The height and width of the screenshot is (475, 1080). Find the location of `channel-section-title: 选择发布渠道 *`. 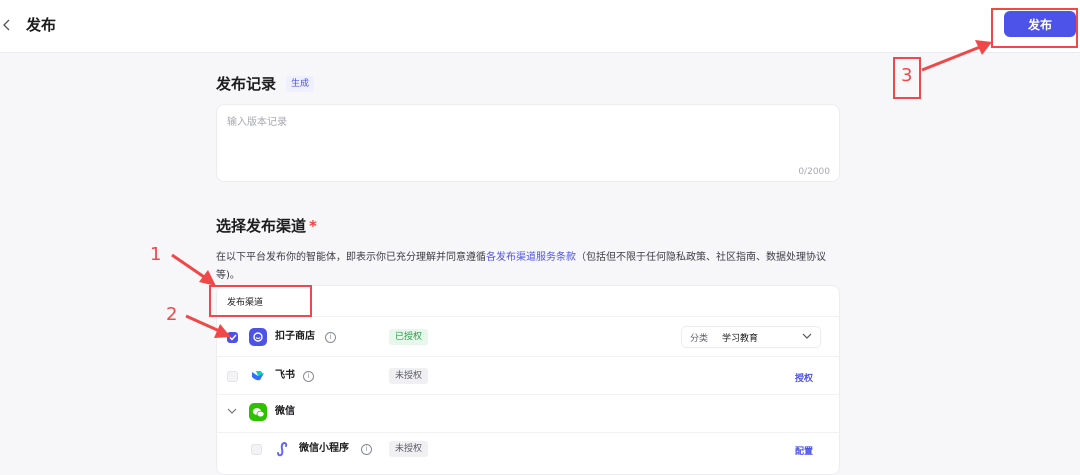

channel-section-title: 选择发布渠道 * is located at coordinates (266, 226).